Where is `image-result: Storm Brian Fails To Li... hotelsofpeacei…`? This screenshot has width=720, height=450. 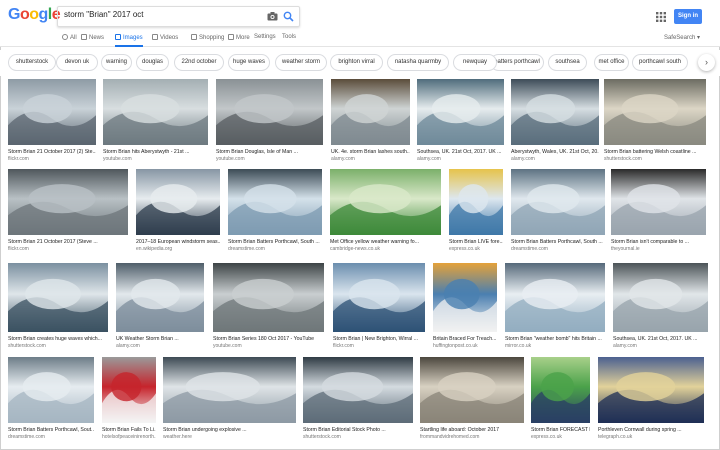 image-result: Storm Brian Fails To Li... hotelsofpeacei… is located at coordinates (129, 400).